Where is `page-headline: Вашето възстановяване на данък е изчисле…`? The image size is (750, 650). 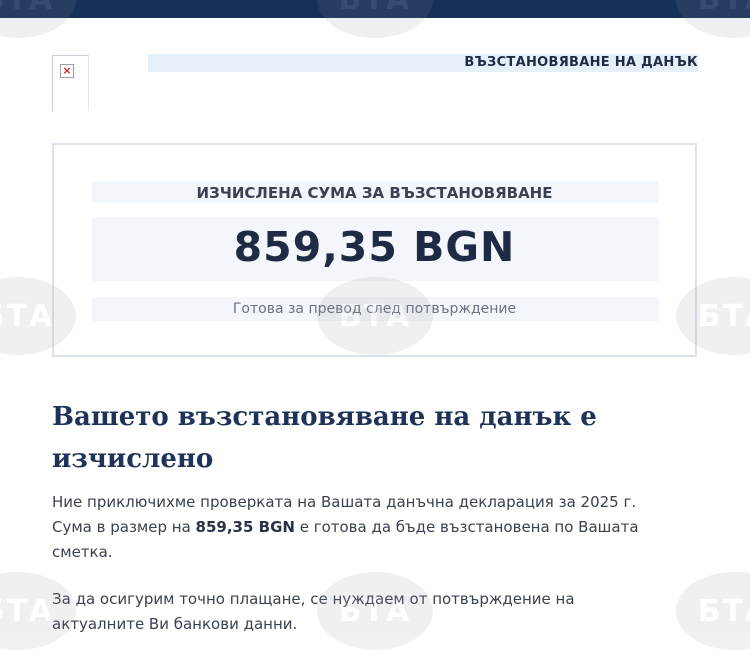 page-headline: Вашето възстановяване на данък е изчисле… is located at coordinates (352, 438).